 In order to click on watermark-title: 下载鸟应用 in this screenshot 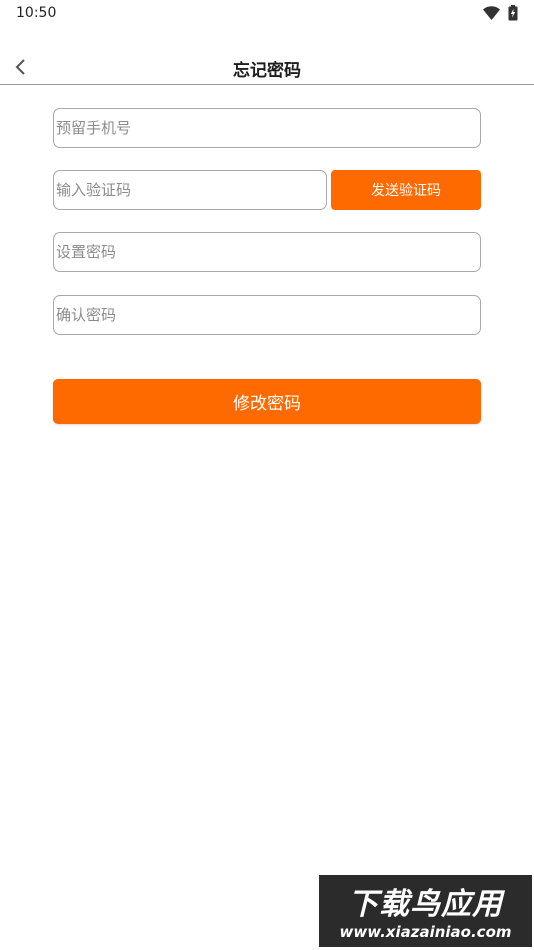, I will do `click(425, 904)`.